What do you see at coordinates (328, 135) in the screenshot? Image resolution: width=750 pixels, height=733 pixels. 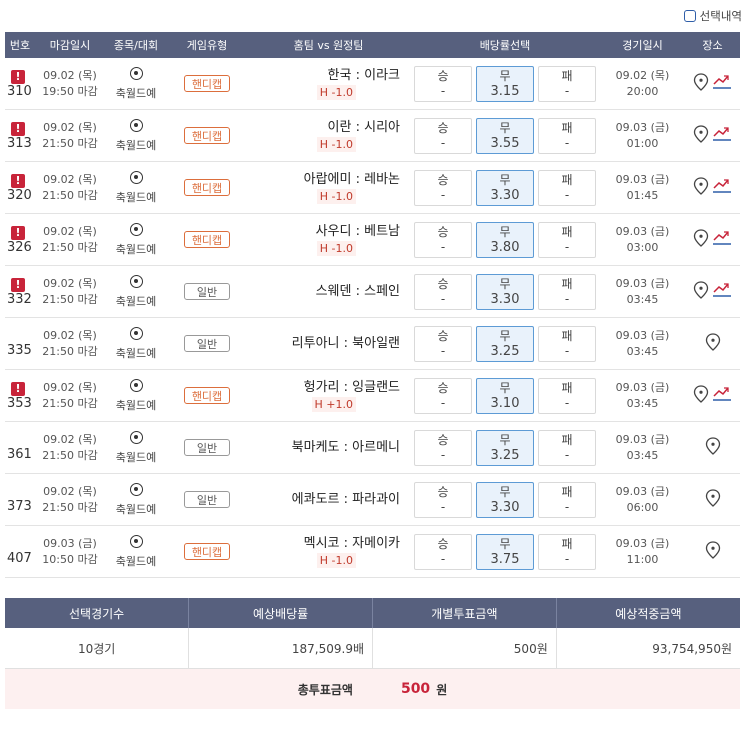 I see `teams-cell: 이란 : 시리아 H -1.0` at bounding box center [328, 135].